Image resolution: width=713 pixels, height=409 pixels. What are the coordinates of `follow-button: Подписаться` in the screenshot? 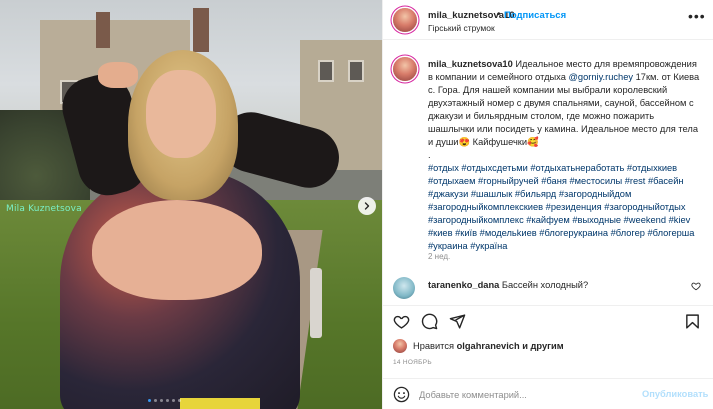 It's located at (535, 15).